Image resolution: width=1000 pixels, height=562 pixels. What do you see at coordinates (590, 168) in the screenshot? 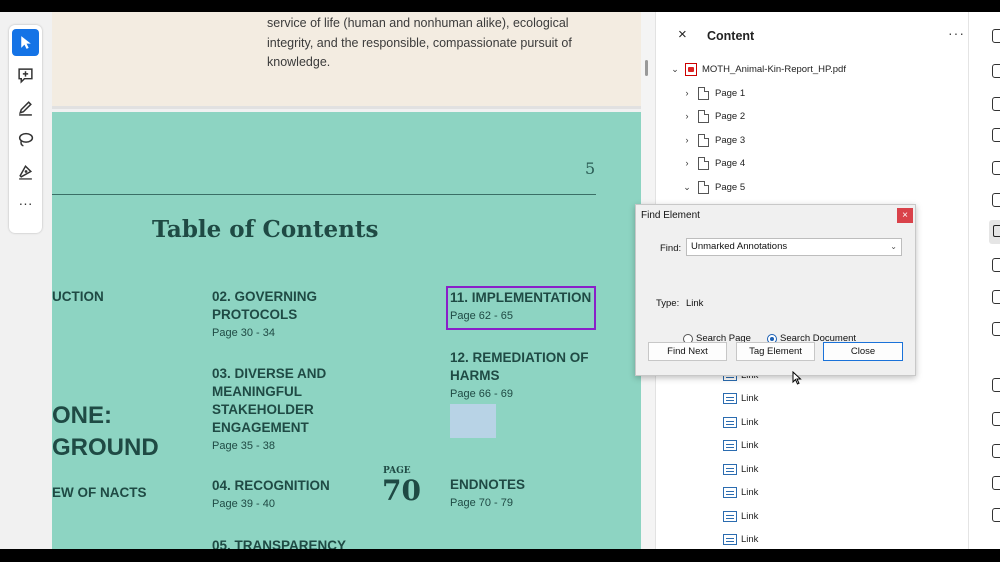
I see `page-number: 5` at bounding box center [590, 168].